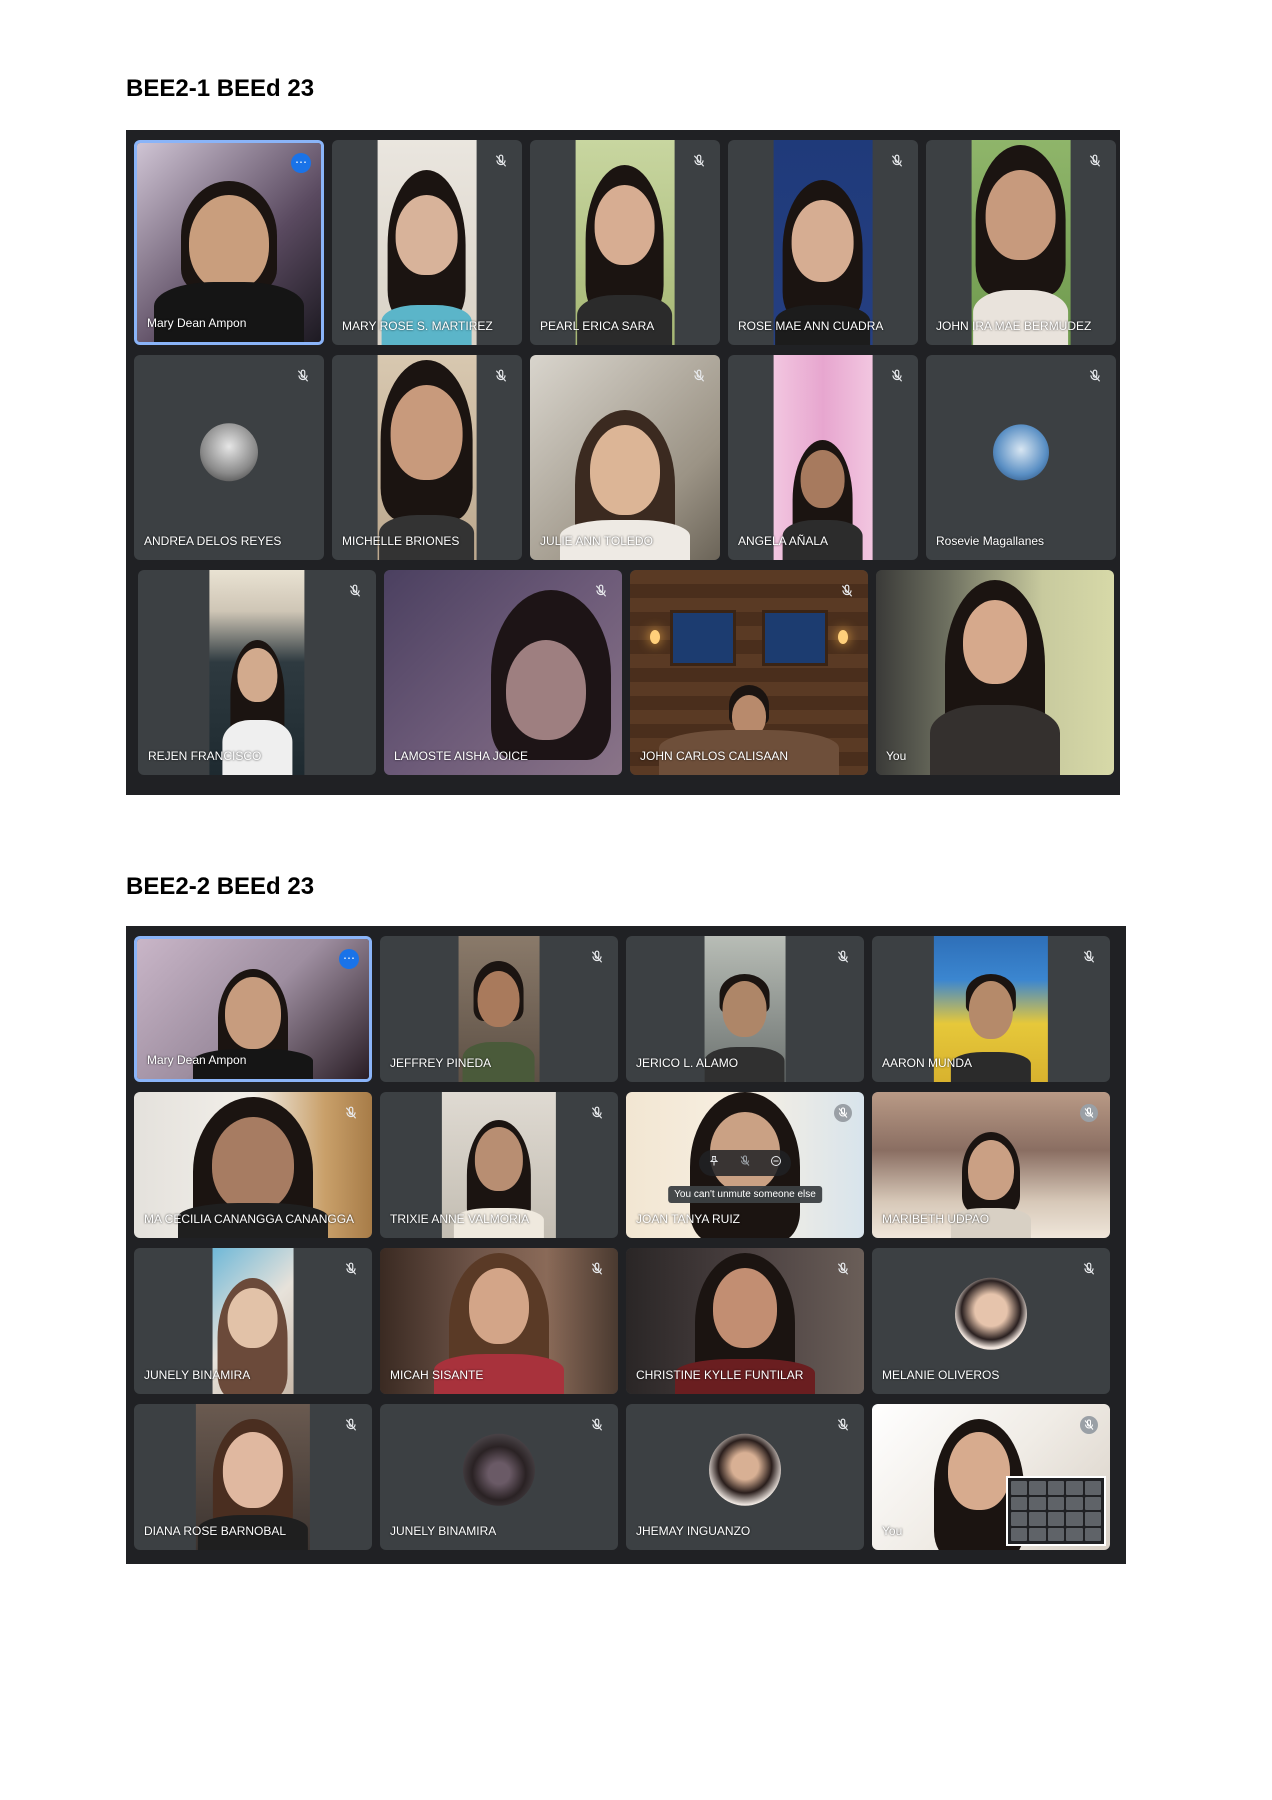  Describe the element at coordinates (499, 1165) in the screenshot. I see `participant-tile: TRIXIE ANNE VALMORIA` at that location.